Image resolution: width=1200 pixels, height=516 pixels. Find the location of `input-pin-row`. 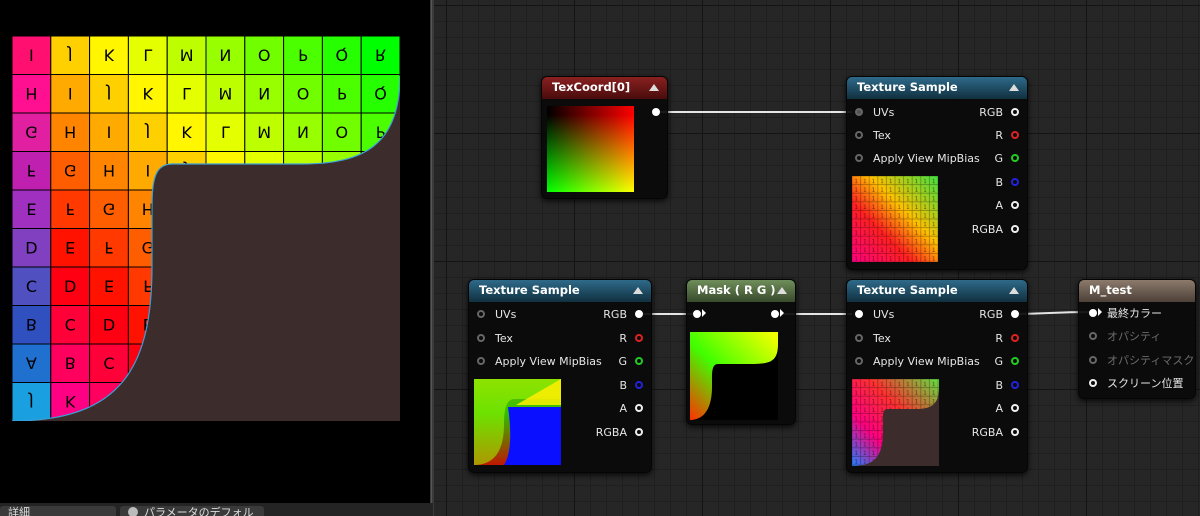

input-pin-row is located at coordinates (700, 315).